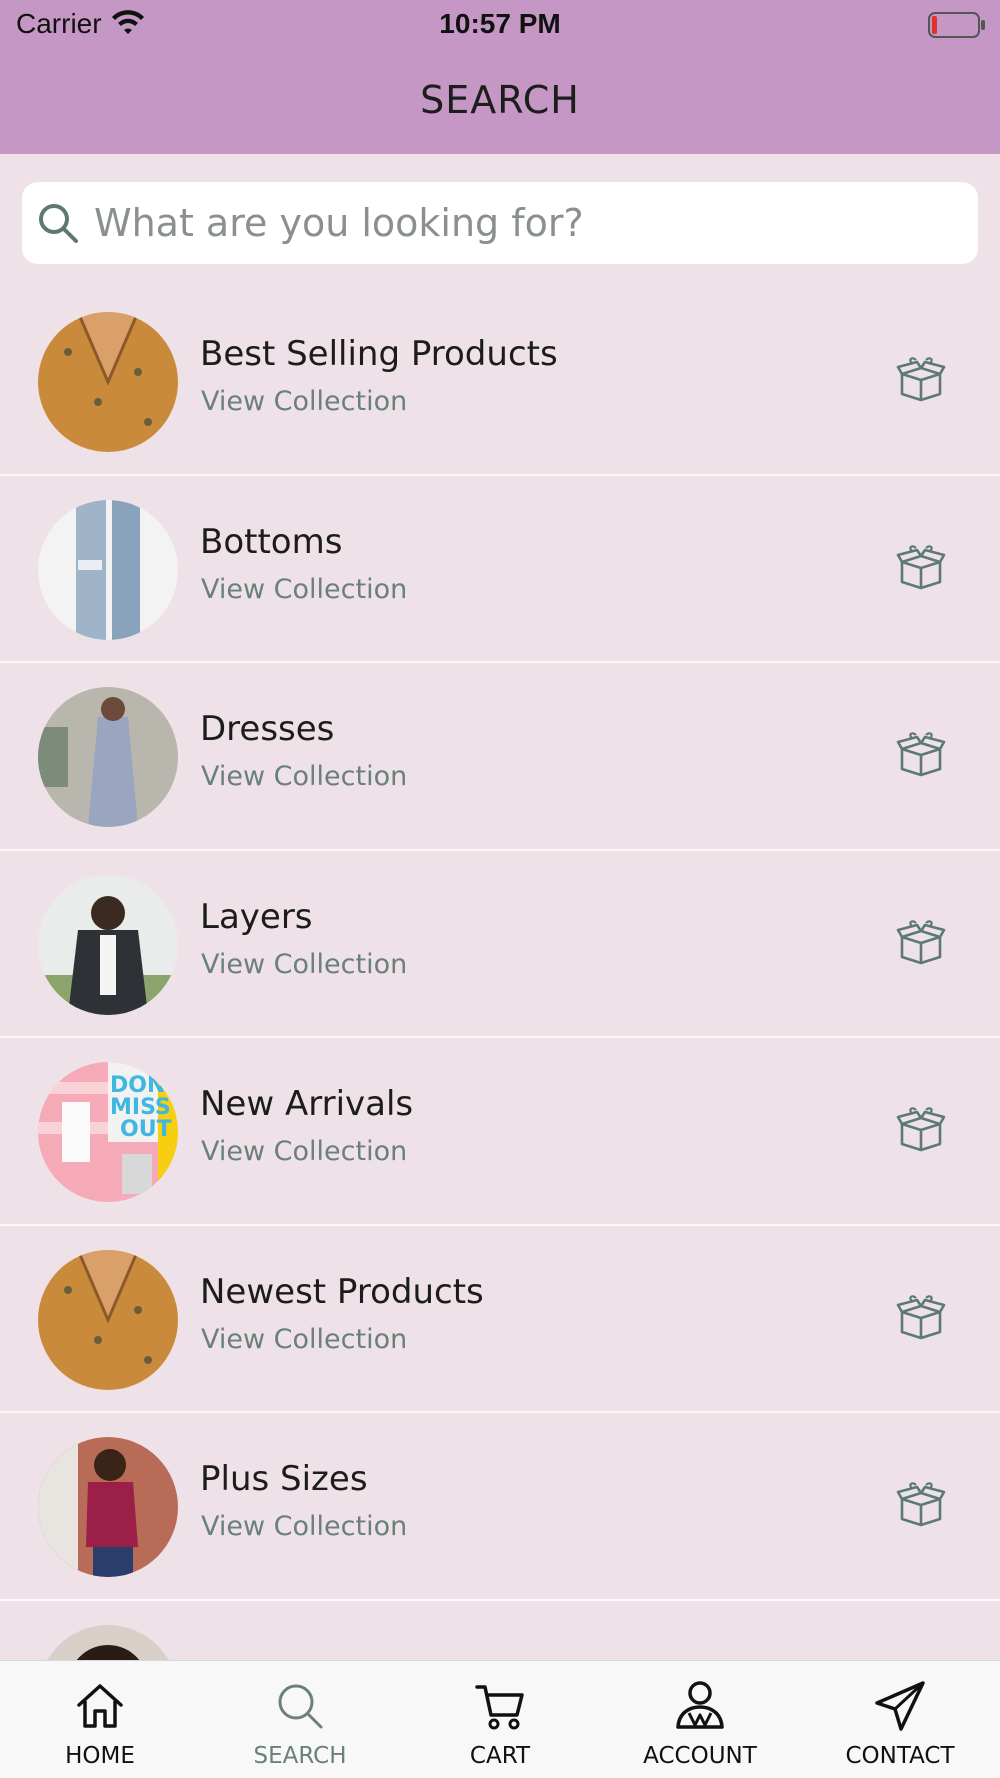  What do you see at coordinates (500, 77) in the screenshot?
I see `header-bar: Carrier 10:57 PM SEARCH` at bounding box center [500, 77].